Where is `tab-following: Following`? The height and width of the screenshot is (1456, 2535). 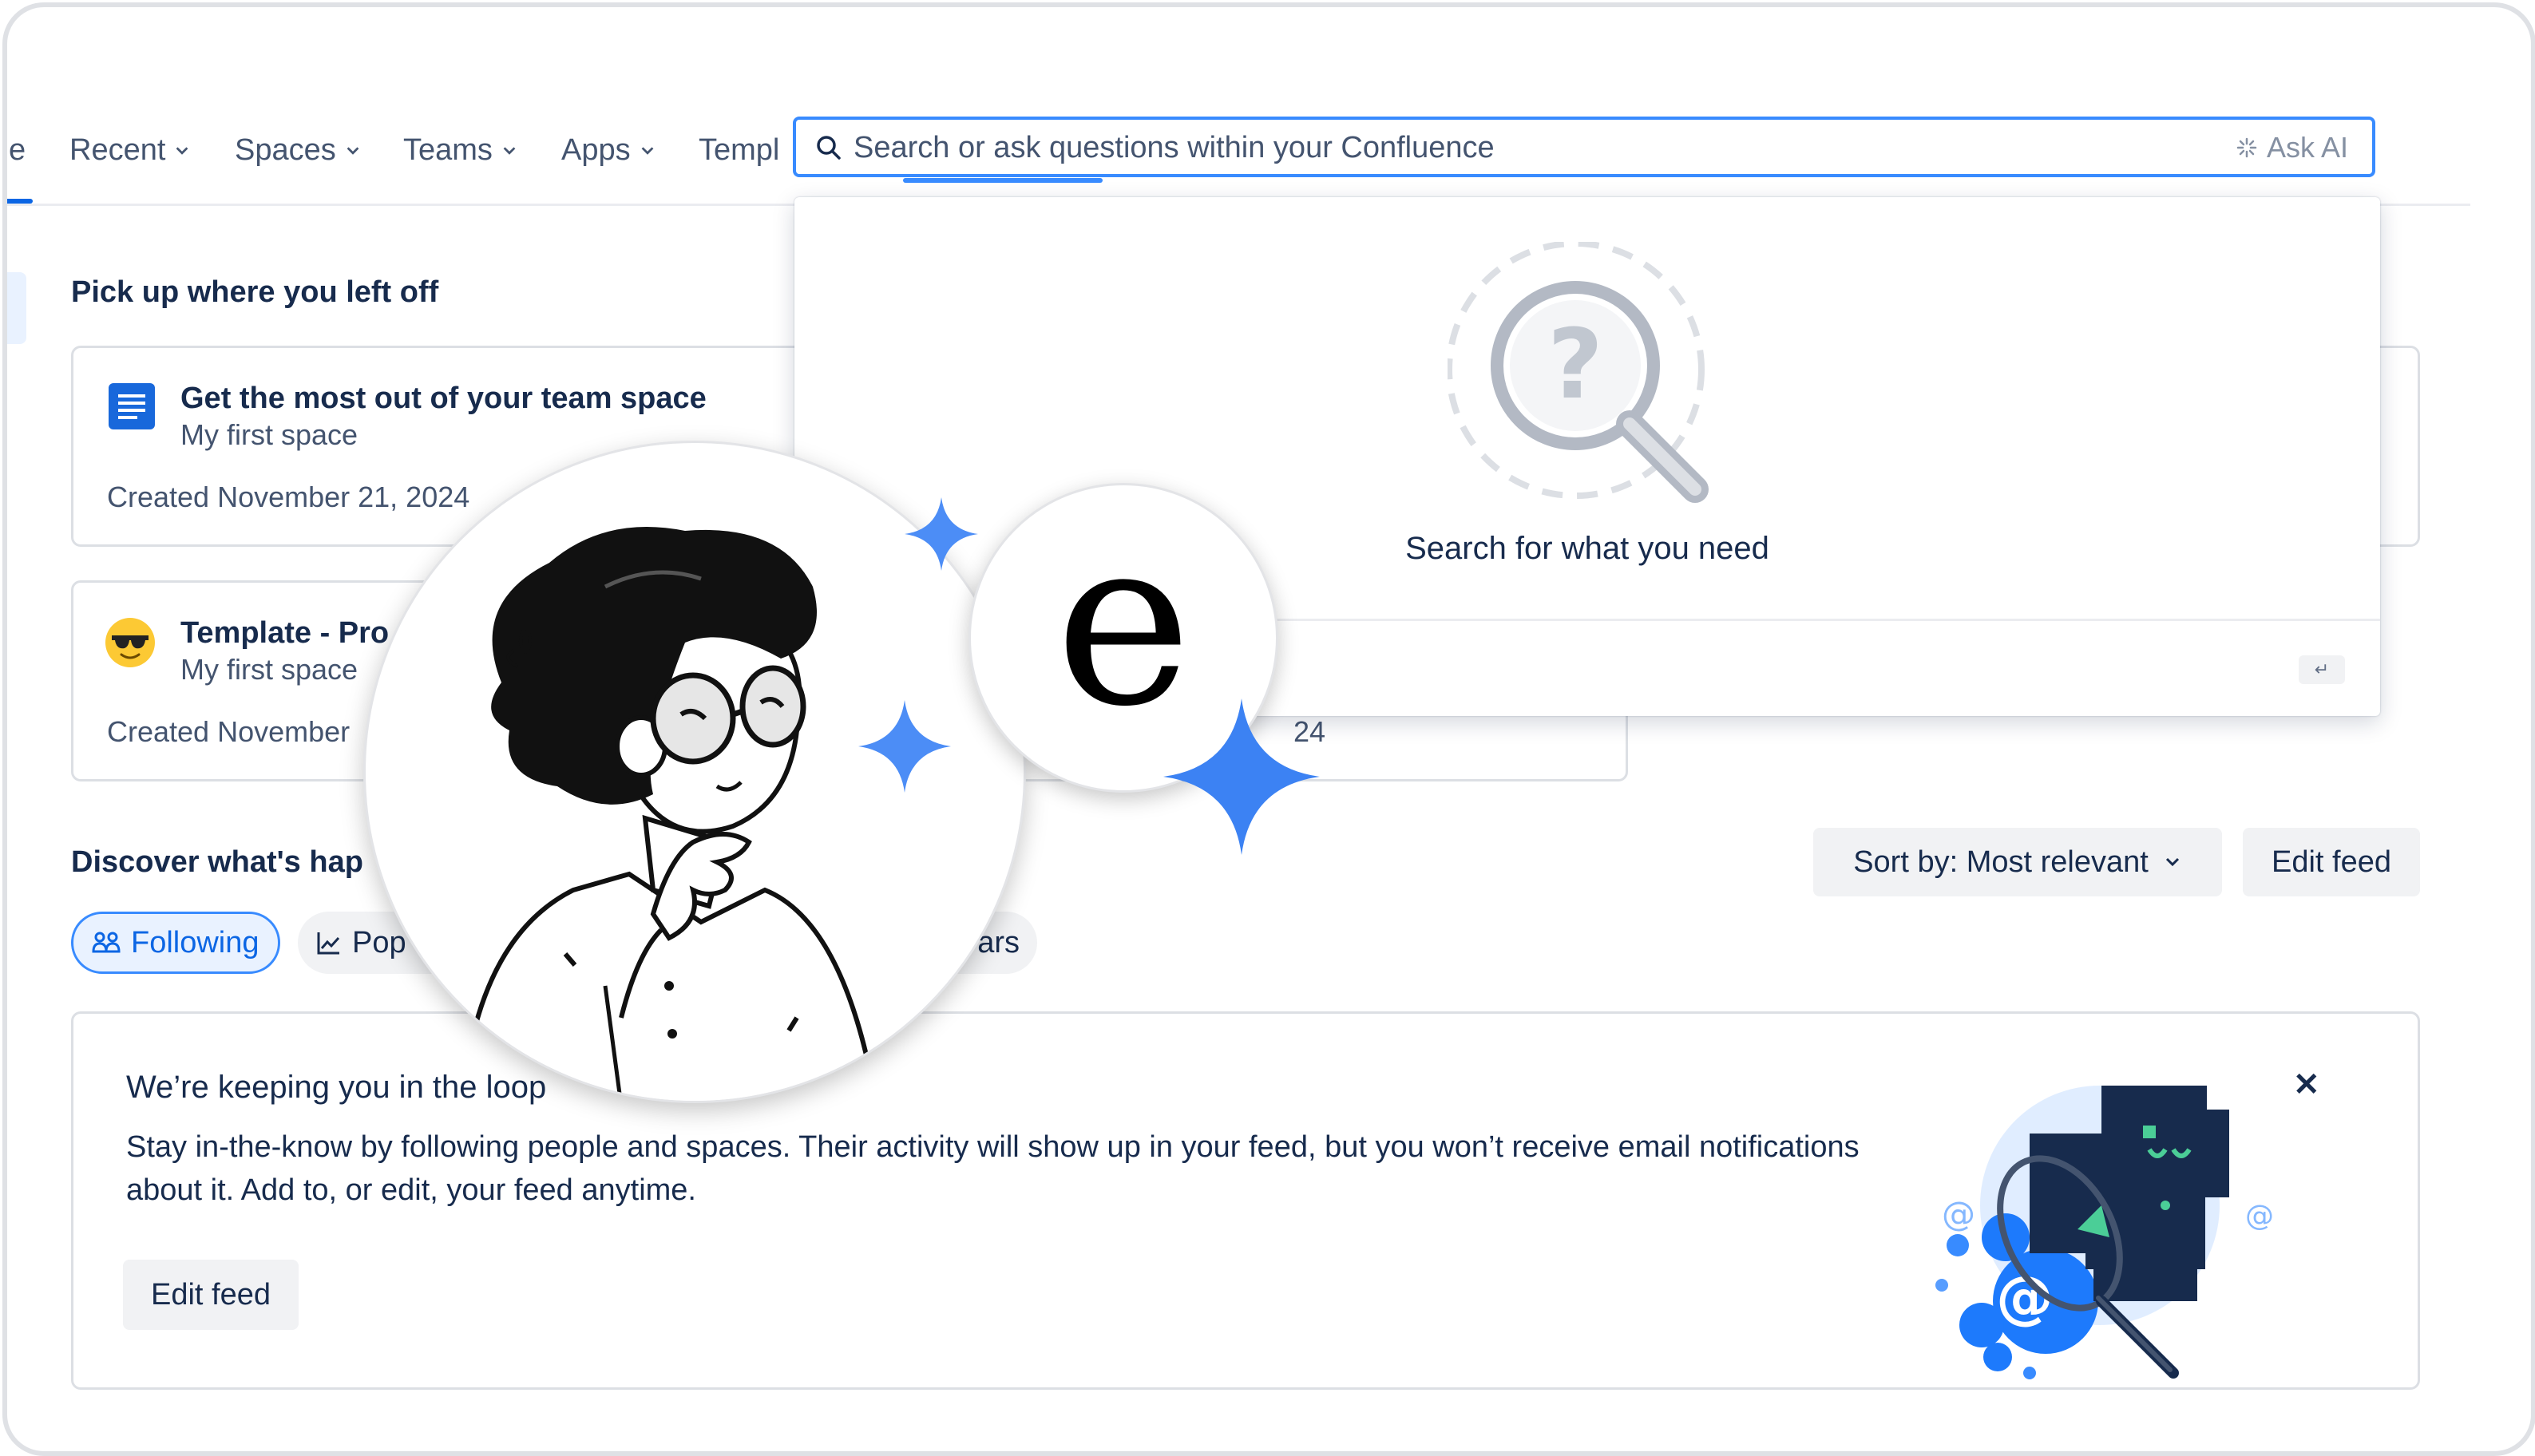 tab-following: Following is located at coordinates (175, 943).